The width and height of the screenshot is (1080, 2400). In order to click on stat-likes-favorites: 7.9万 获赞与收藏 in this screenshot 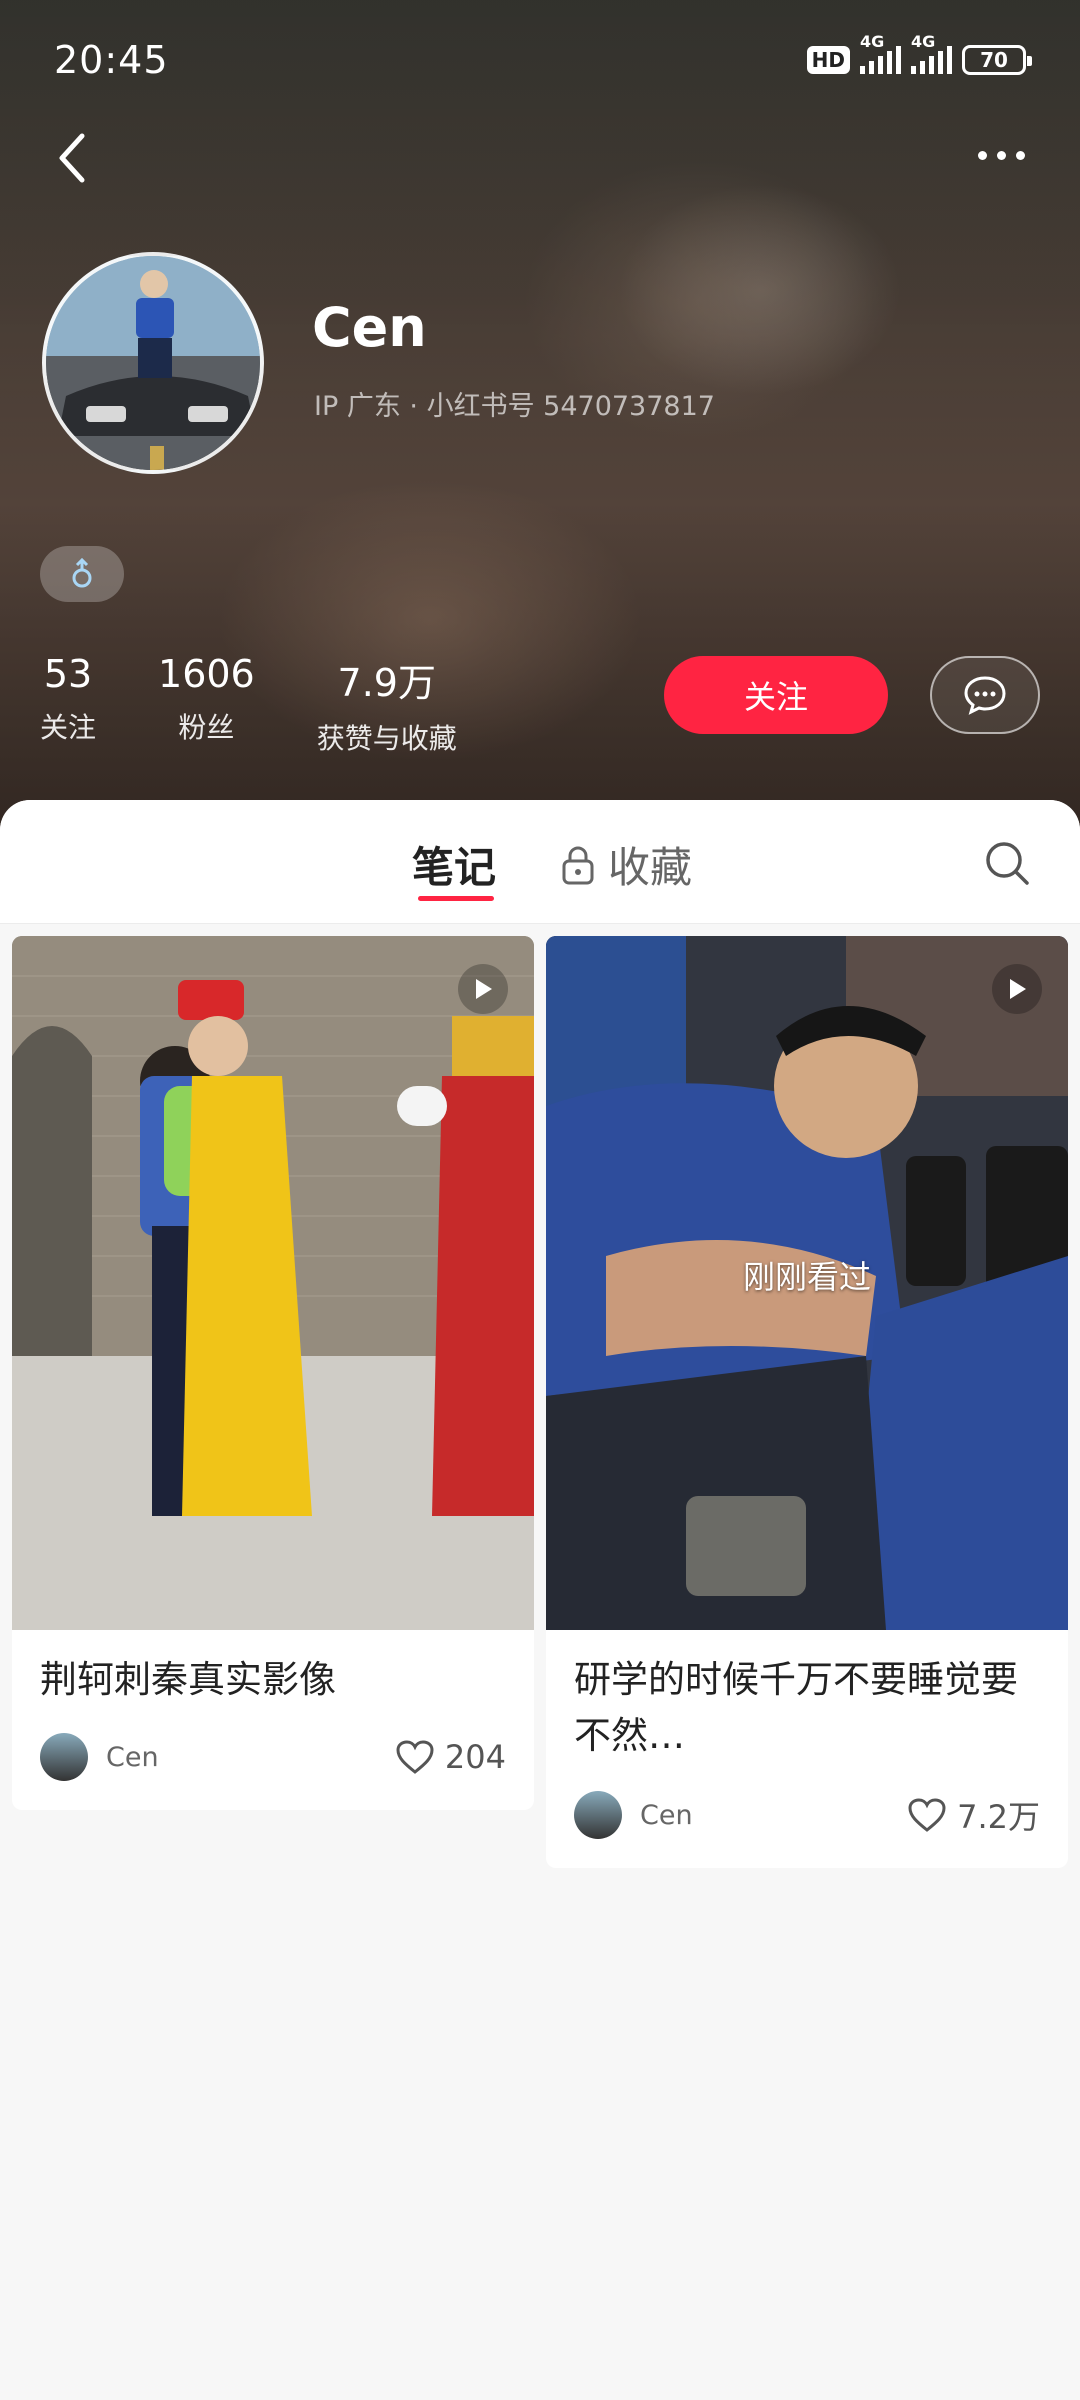, I will do `click(387, 704)`.